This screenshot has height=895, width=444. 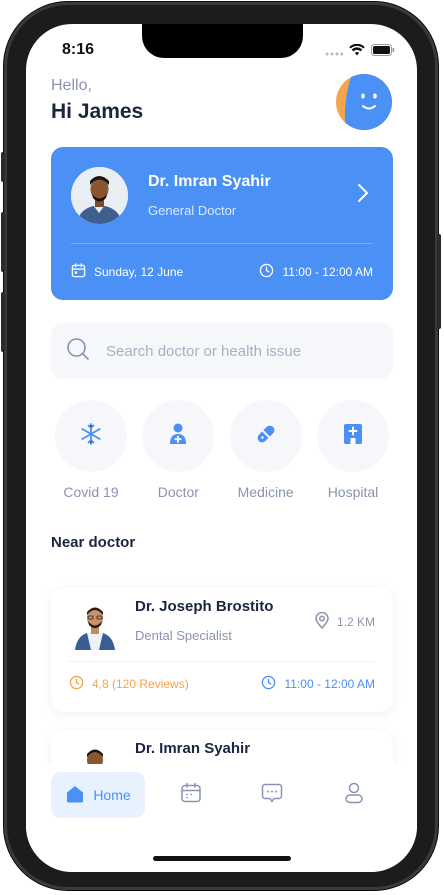 I want to click on doctor-icon, so click(x=178, y=436).